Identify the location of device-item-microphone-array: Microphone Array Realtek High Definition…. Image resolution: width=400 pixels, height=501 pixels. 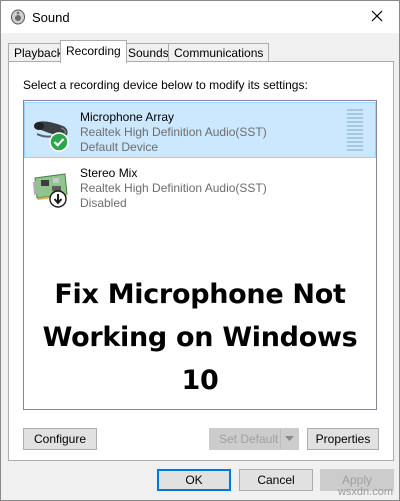
(200, 130).